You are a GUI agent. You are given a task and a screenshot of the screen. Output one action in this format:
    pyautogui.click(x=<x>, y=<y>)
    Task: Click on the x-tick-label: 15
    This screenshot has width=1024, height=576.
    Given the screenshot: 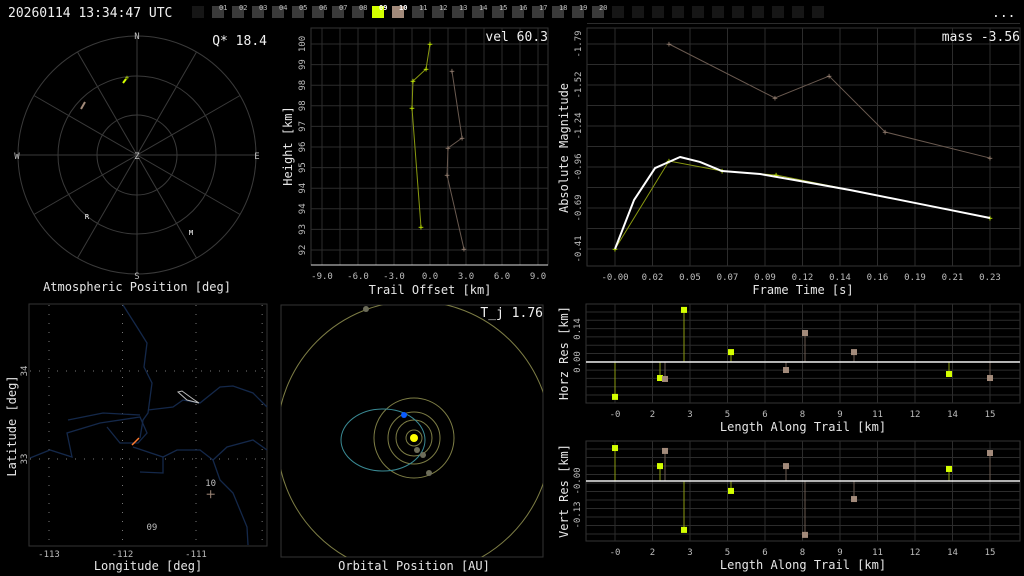 What is the action you would take?
    pyautogui.click(x=990, y=553)
    